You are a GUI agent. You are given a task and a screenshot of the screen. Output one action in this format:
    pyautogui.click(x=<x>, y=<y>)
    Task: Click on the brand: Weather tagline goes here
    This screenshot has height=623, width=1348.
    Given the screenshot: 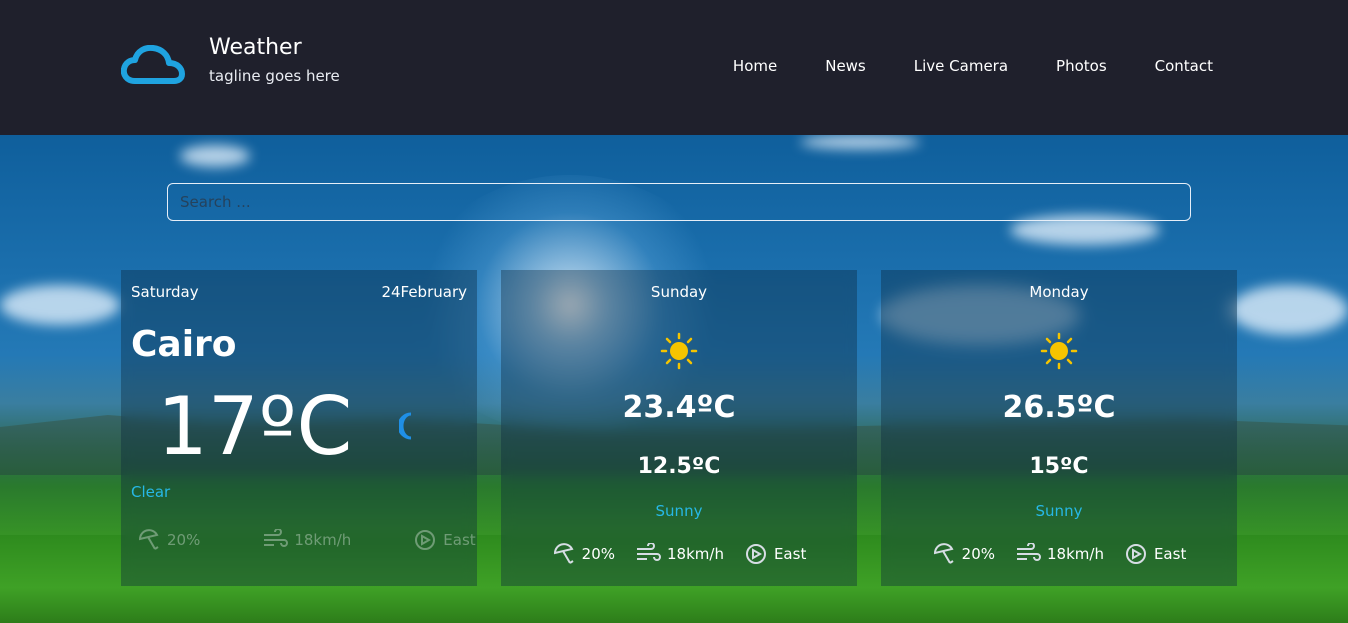 What is the action you would take?
    pyautogui.click(x=230, y=61)
    